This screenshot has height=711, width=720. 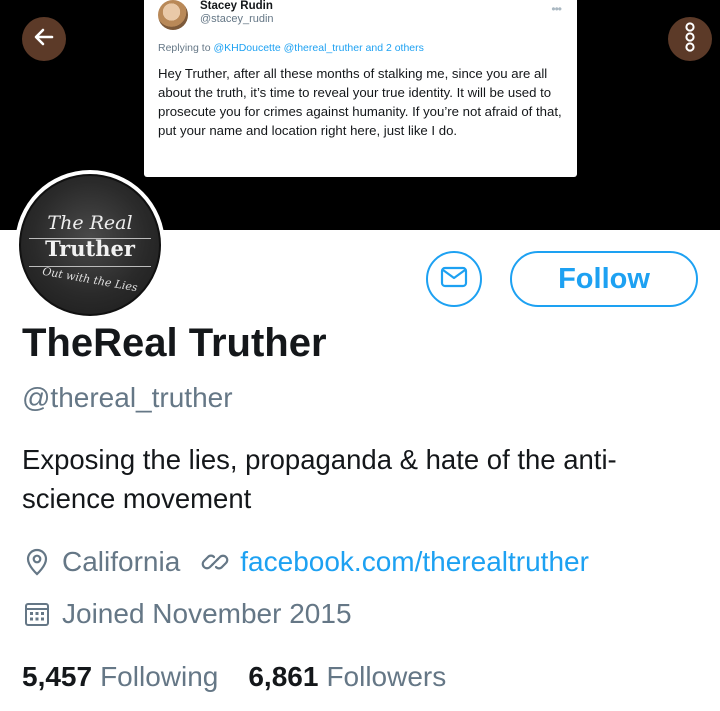 I want to click on more-options-button, so click(x=690, y=39).